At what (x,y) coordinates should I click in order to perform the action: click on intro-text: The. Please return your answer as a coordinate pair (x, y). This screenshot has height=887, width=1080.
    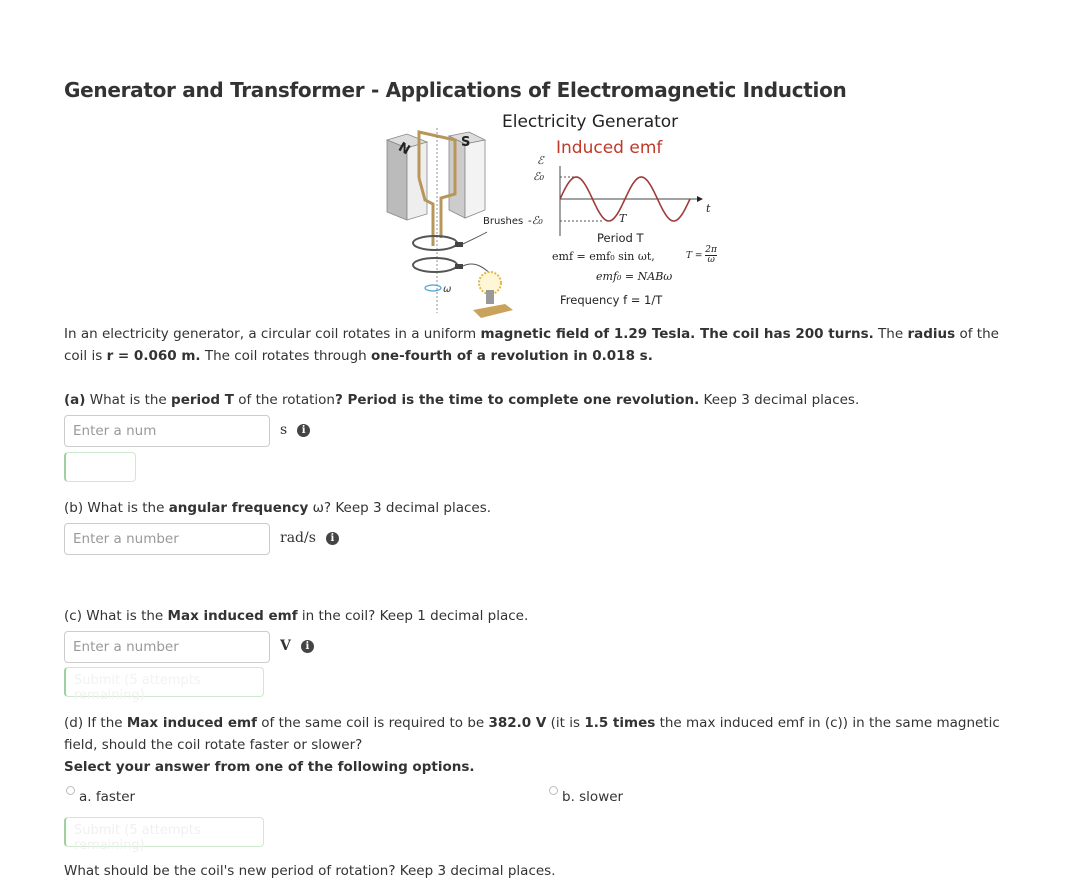
    Looking at the image, I should click on (890, 334).